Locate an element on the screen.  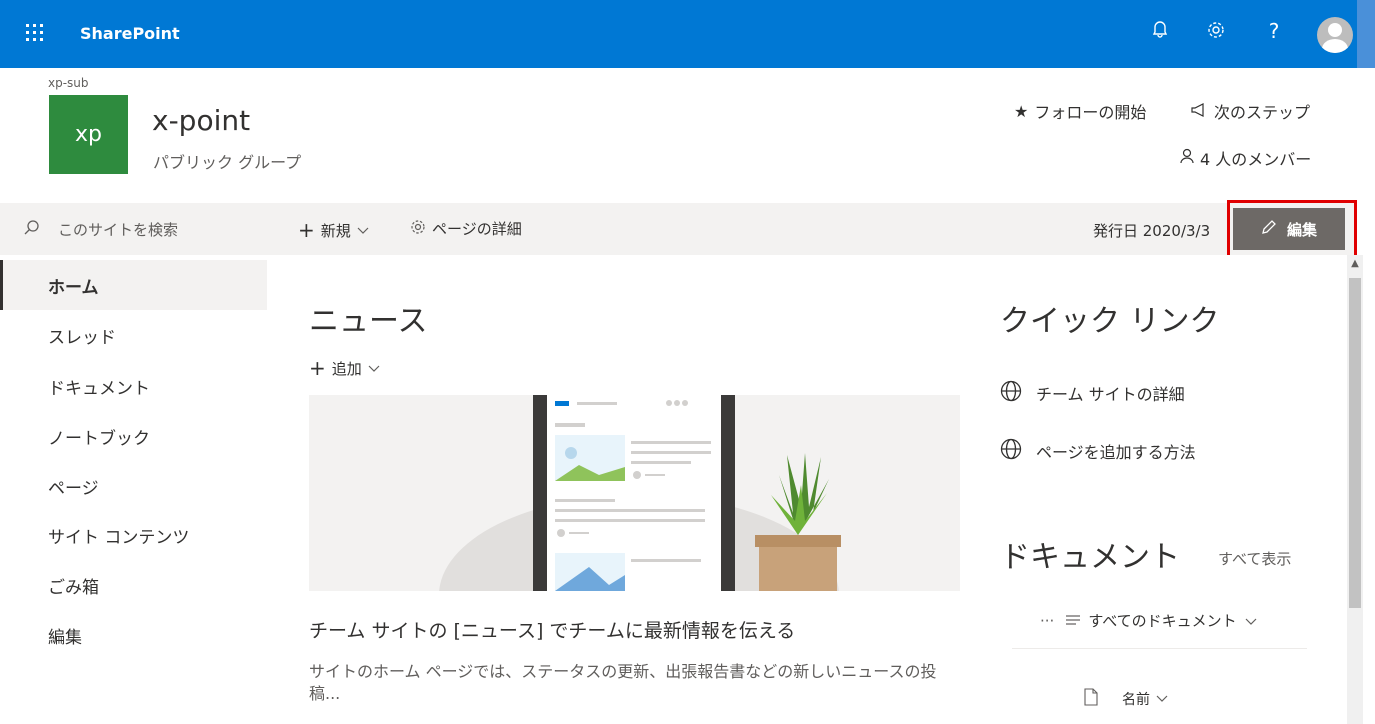
divider is located at coordinates (1159, 648).